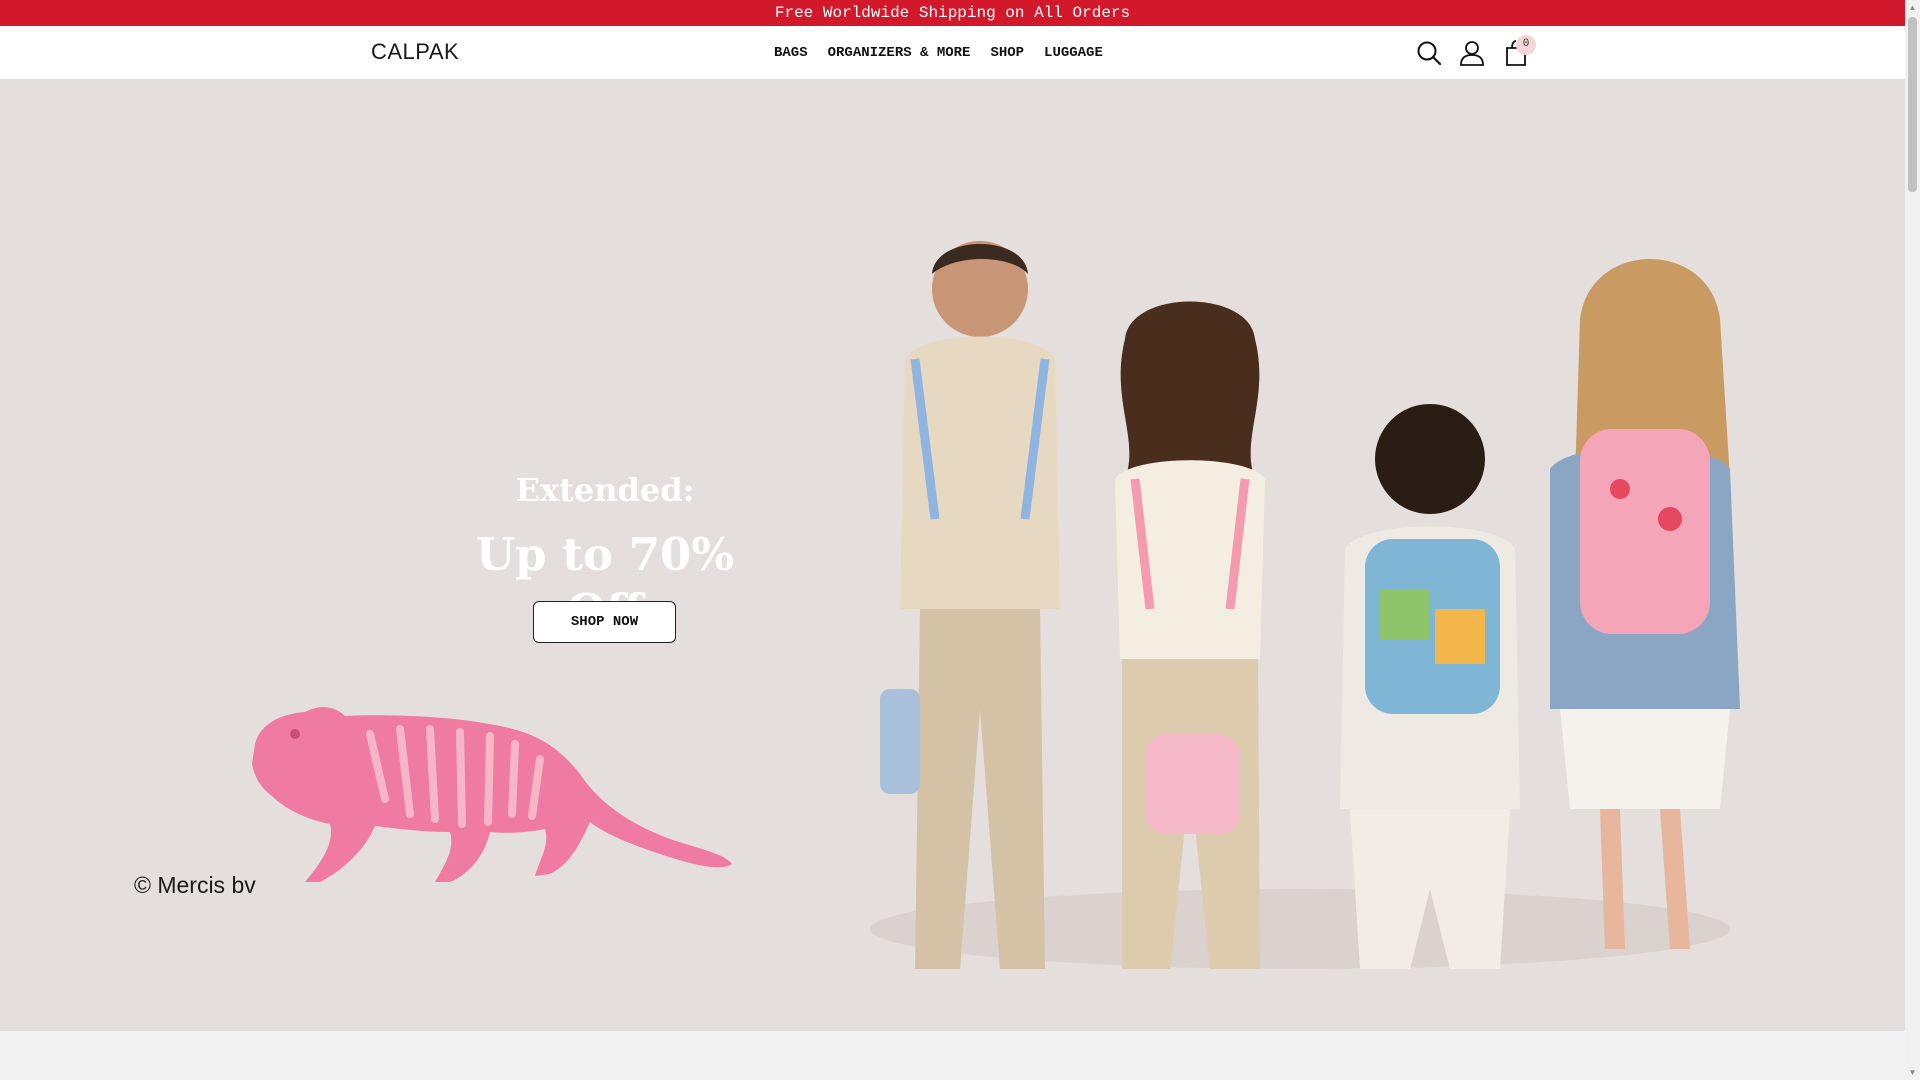  I want to click on search-icon, so click(1429, 53).